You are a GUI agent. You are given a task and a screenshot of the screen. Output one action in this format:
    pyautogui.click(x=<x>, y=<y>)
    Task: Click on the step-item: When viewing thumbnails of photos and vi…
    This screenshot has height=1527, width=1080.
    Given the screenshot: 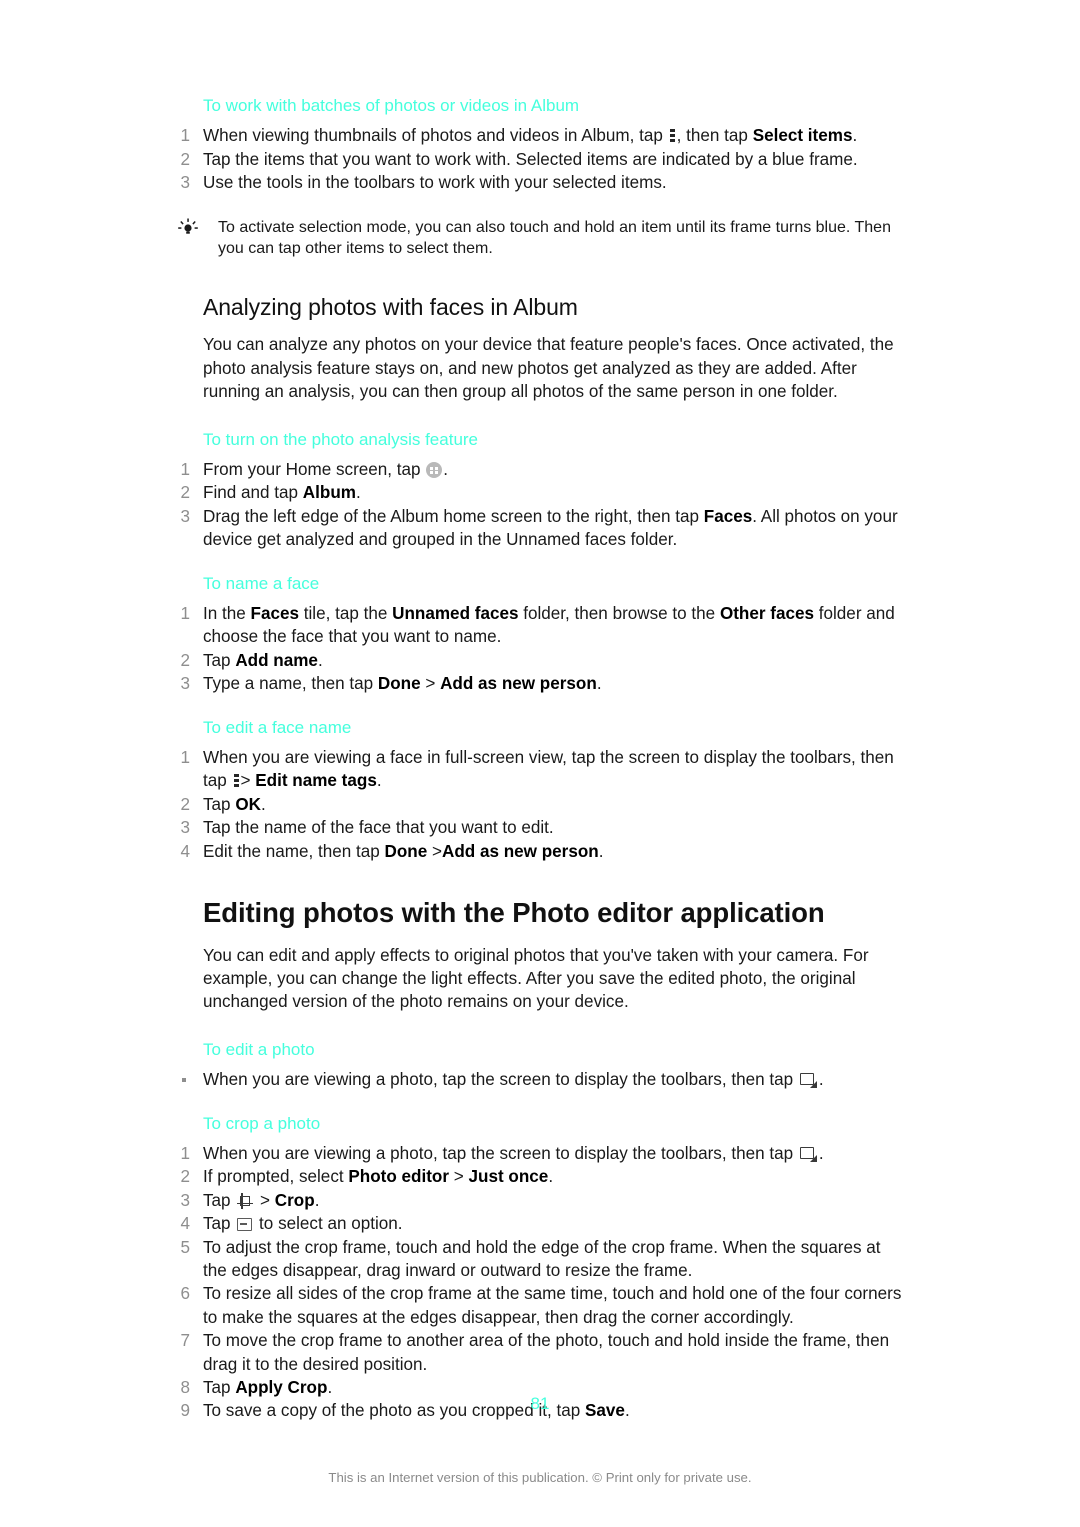 What is the action you would take?
    pyautogui.click(x=540, y=136)
    